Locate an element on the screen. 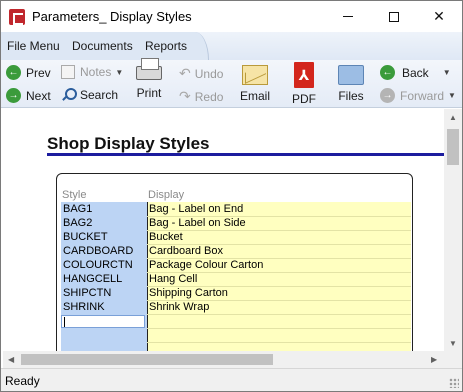 The image size is (463, 392). maximize-button is located at coordinates (394, 16).